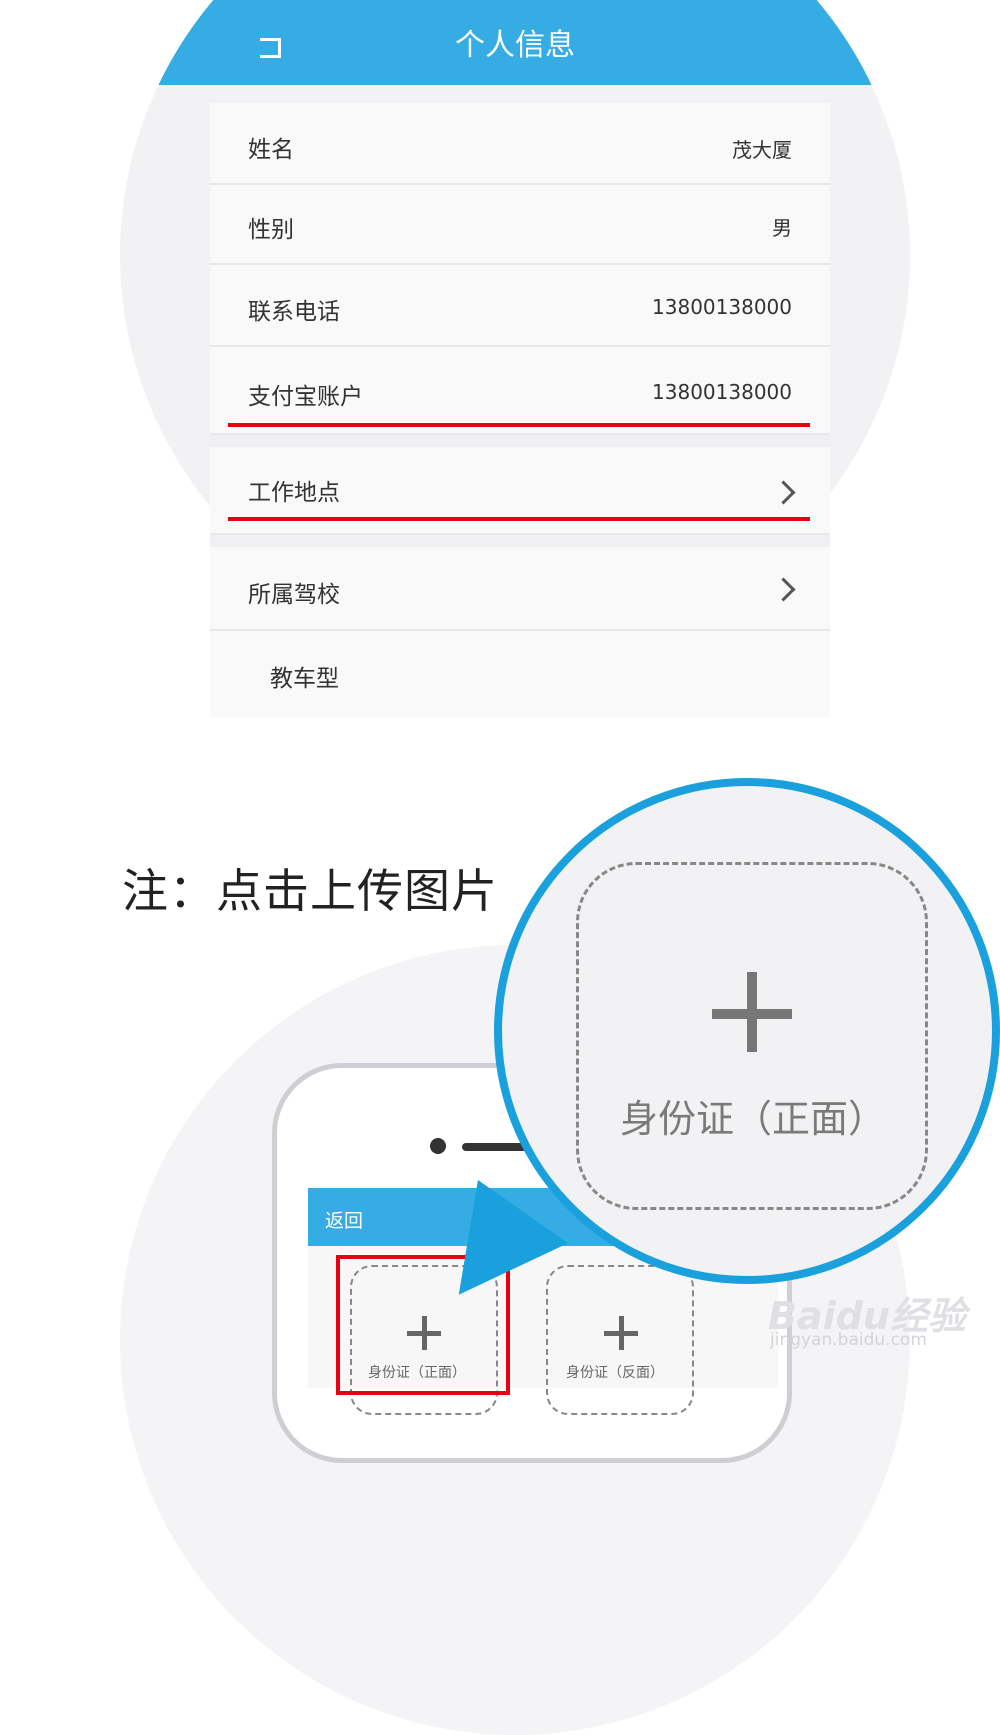 This screenshot has width=1000, height=1735. Describe the element at coordinates (310, 891) in the screenshot. I see `instruction-note: 注：点击上传图片` at that location.